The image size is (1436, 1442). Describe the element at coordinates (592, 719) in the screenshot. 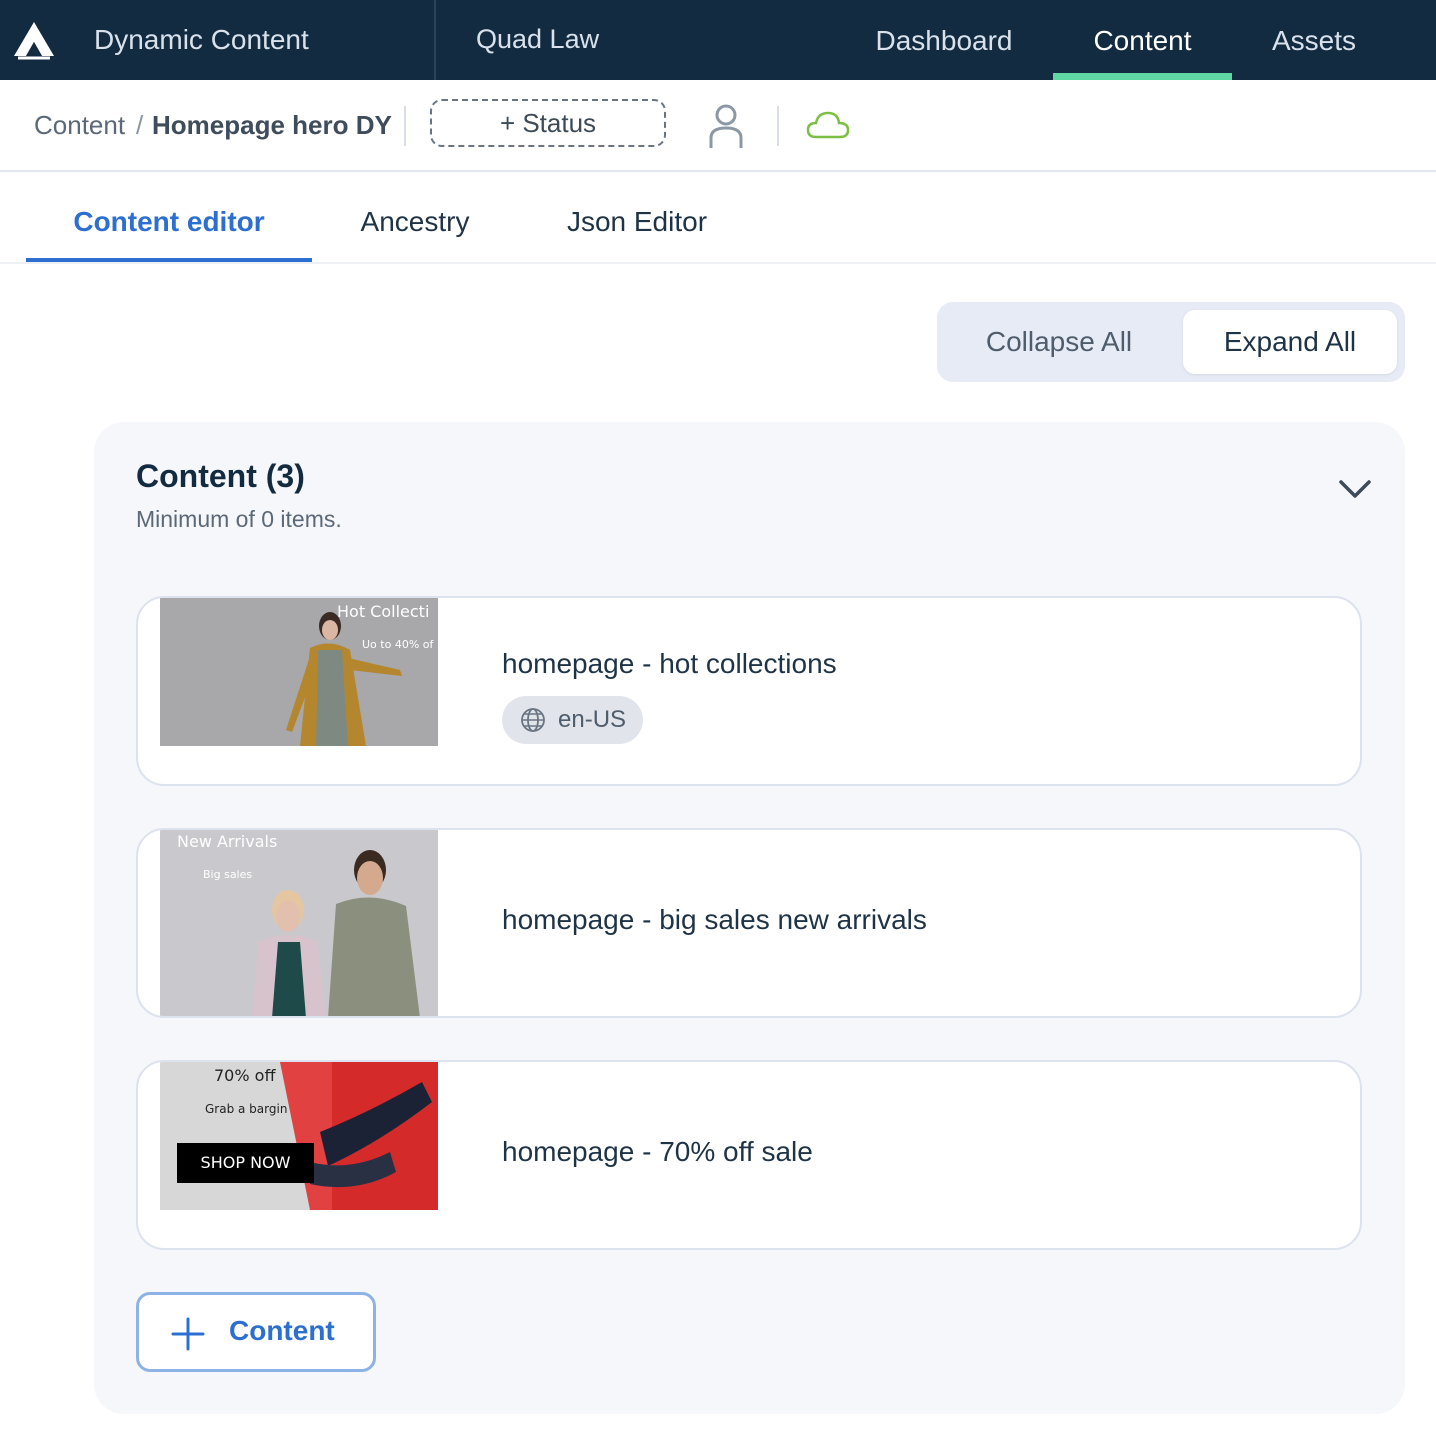

I see `locale-text: en-US` at that location.